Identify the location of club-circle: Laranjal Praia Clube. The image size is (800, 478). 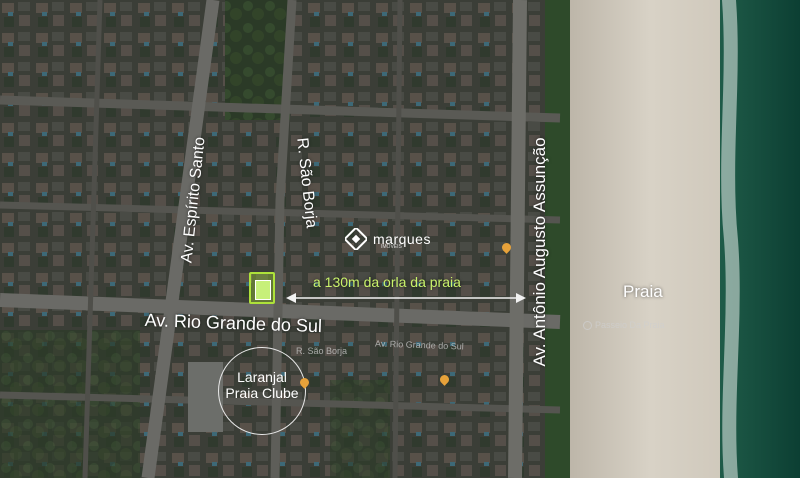
(262, 391).